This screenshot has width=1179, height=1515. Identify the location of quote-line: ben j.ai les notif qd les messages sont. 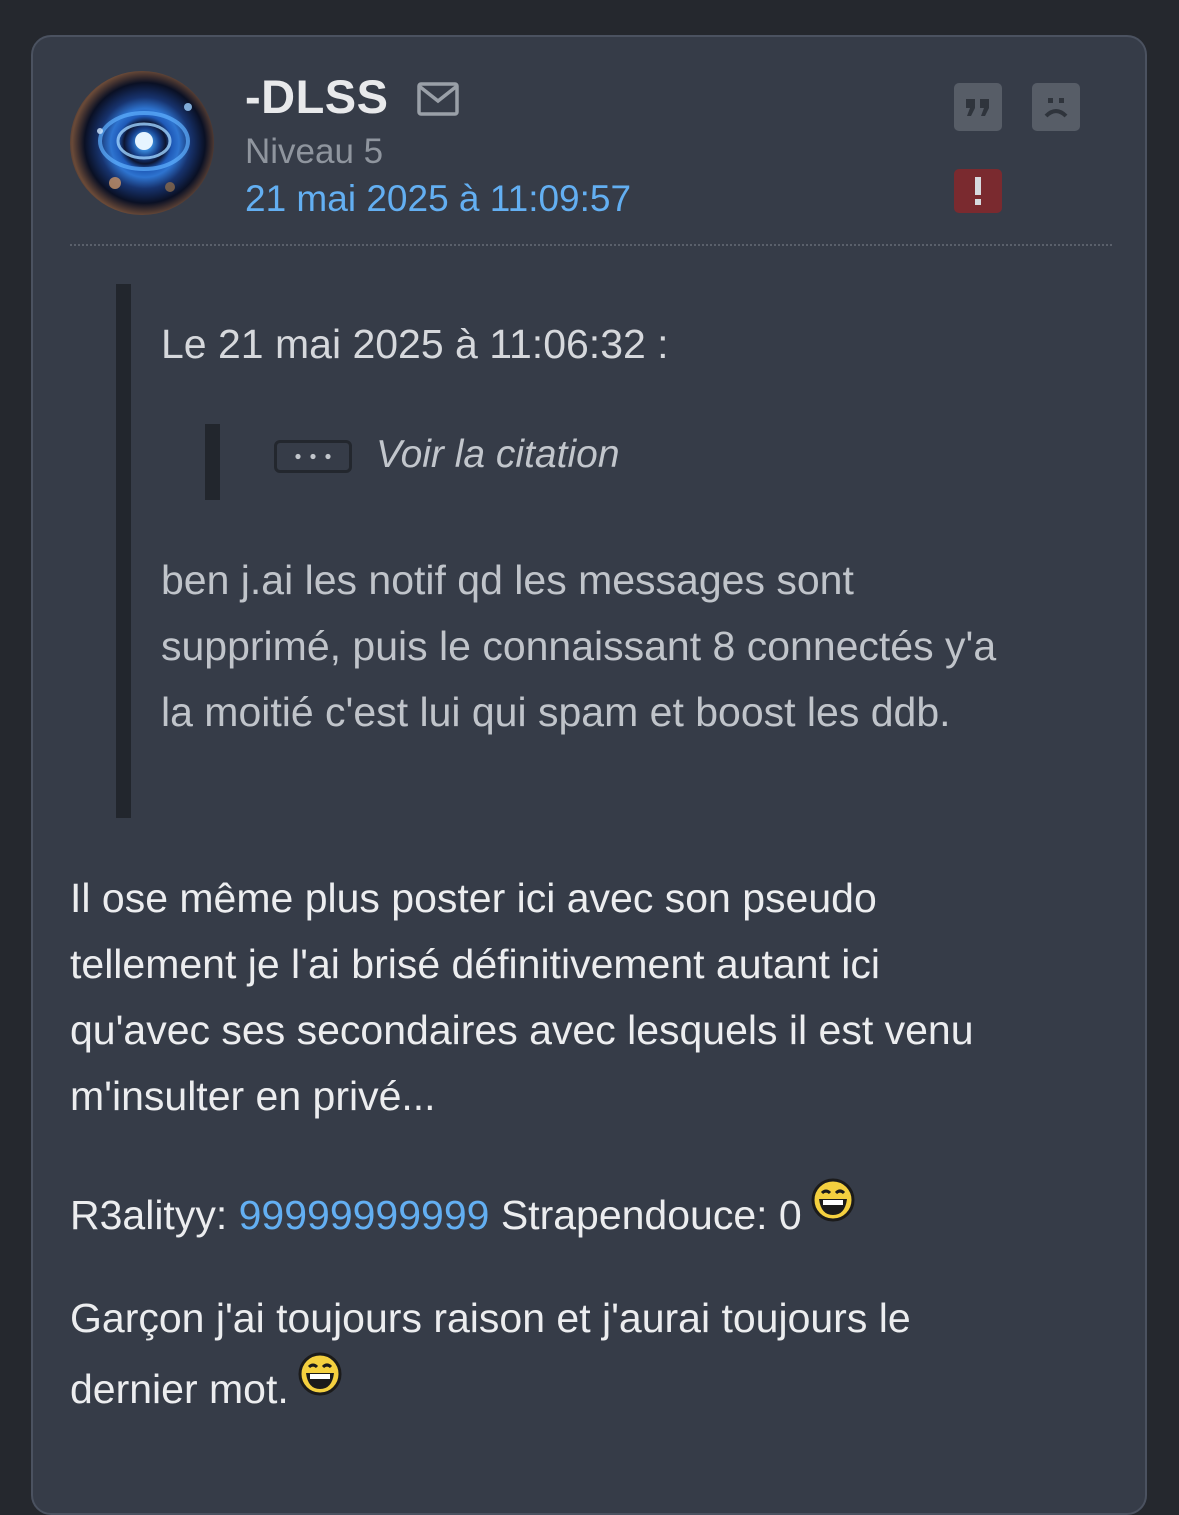
(507, 580).